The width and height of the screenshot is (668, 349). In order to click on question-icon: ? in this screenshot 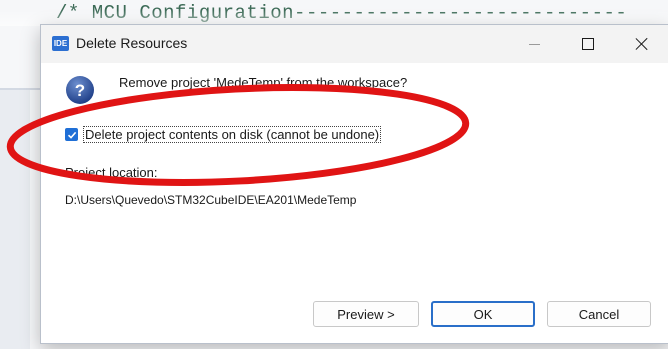, I will do `click(80, 90)`.